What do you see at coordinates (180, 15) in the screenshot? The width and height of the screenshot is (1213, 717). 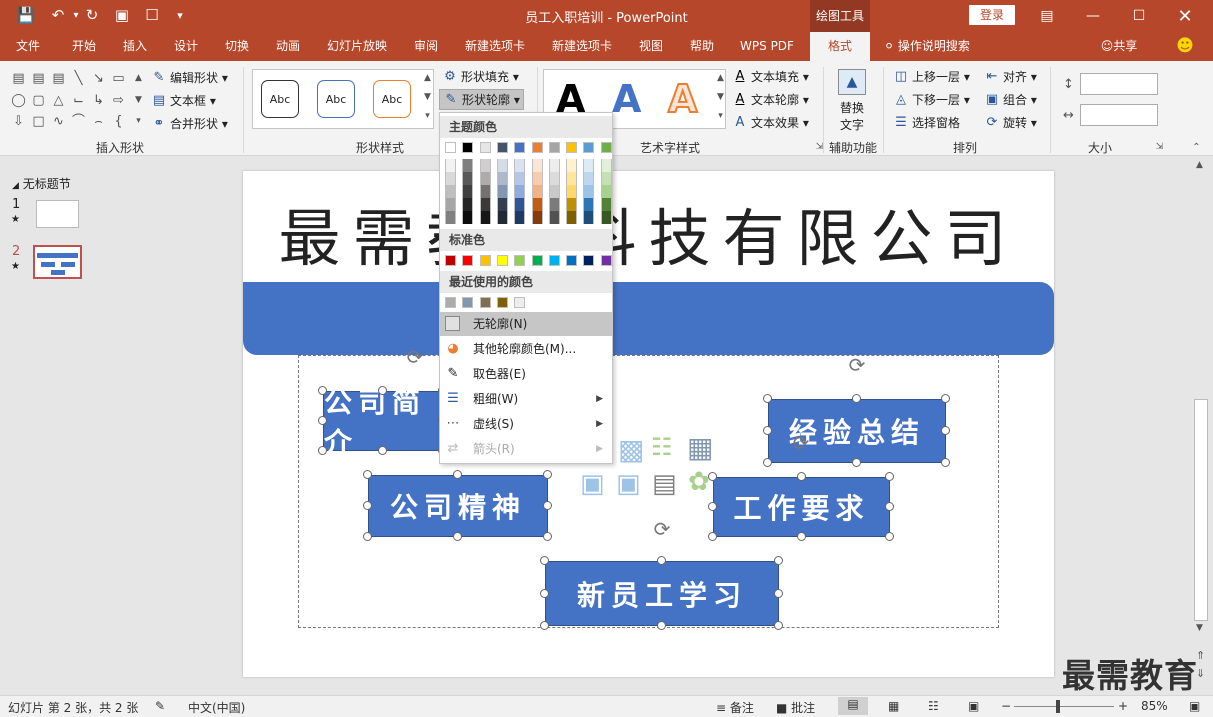 I see `customize-qat-icon: ▾` at bounding box center [180, 15].